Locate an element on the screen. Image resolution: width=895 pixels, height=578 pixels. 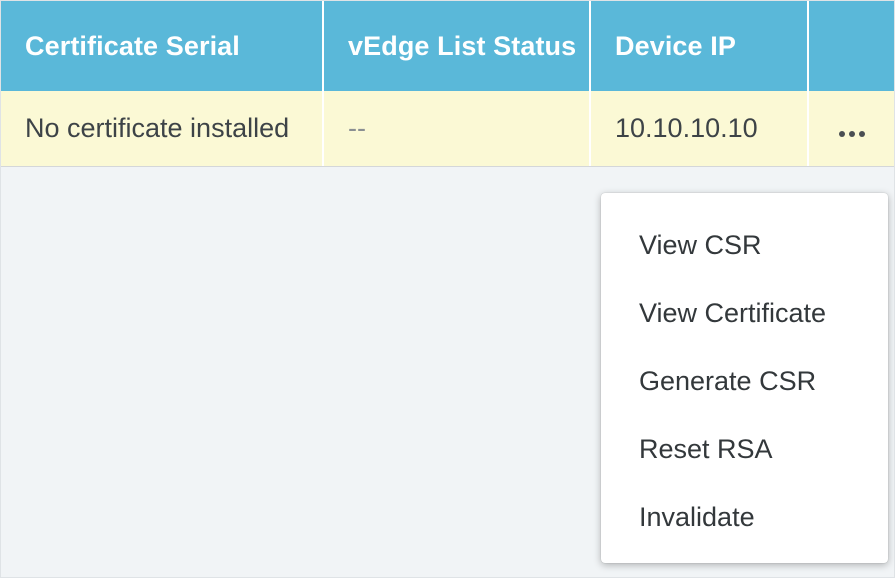
more-actions-button is located at coordinates (851, 133).